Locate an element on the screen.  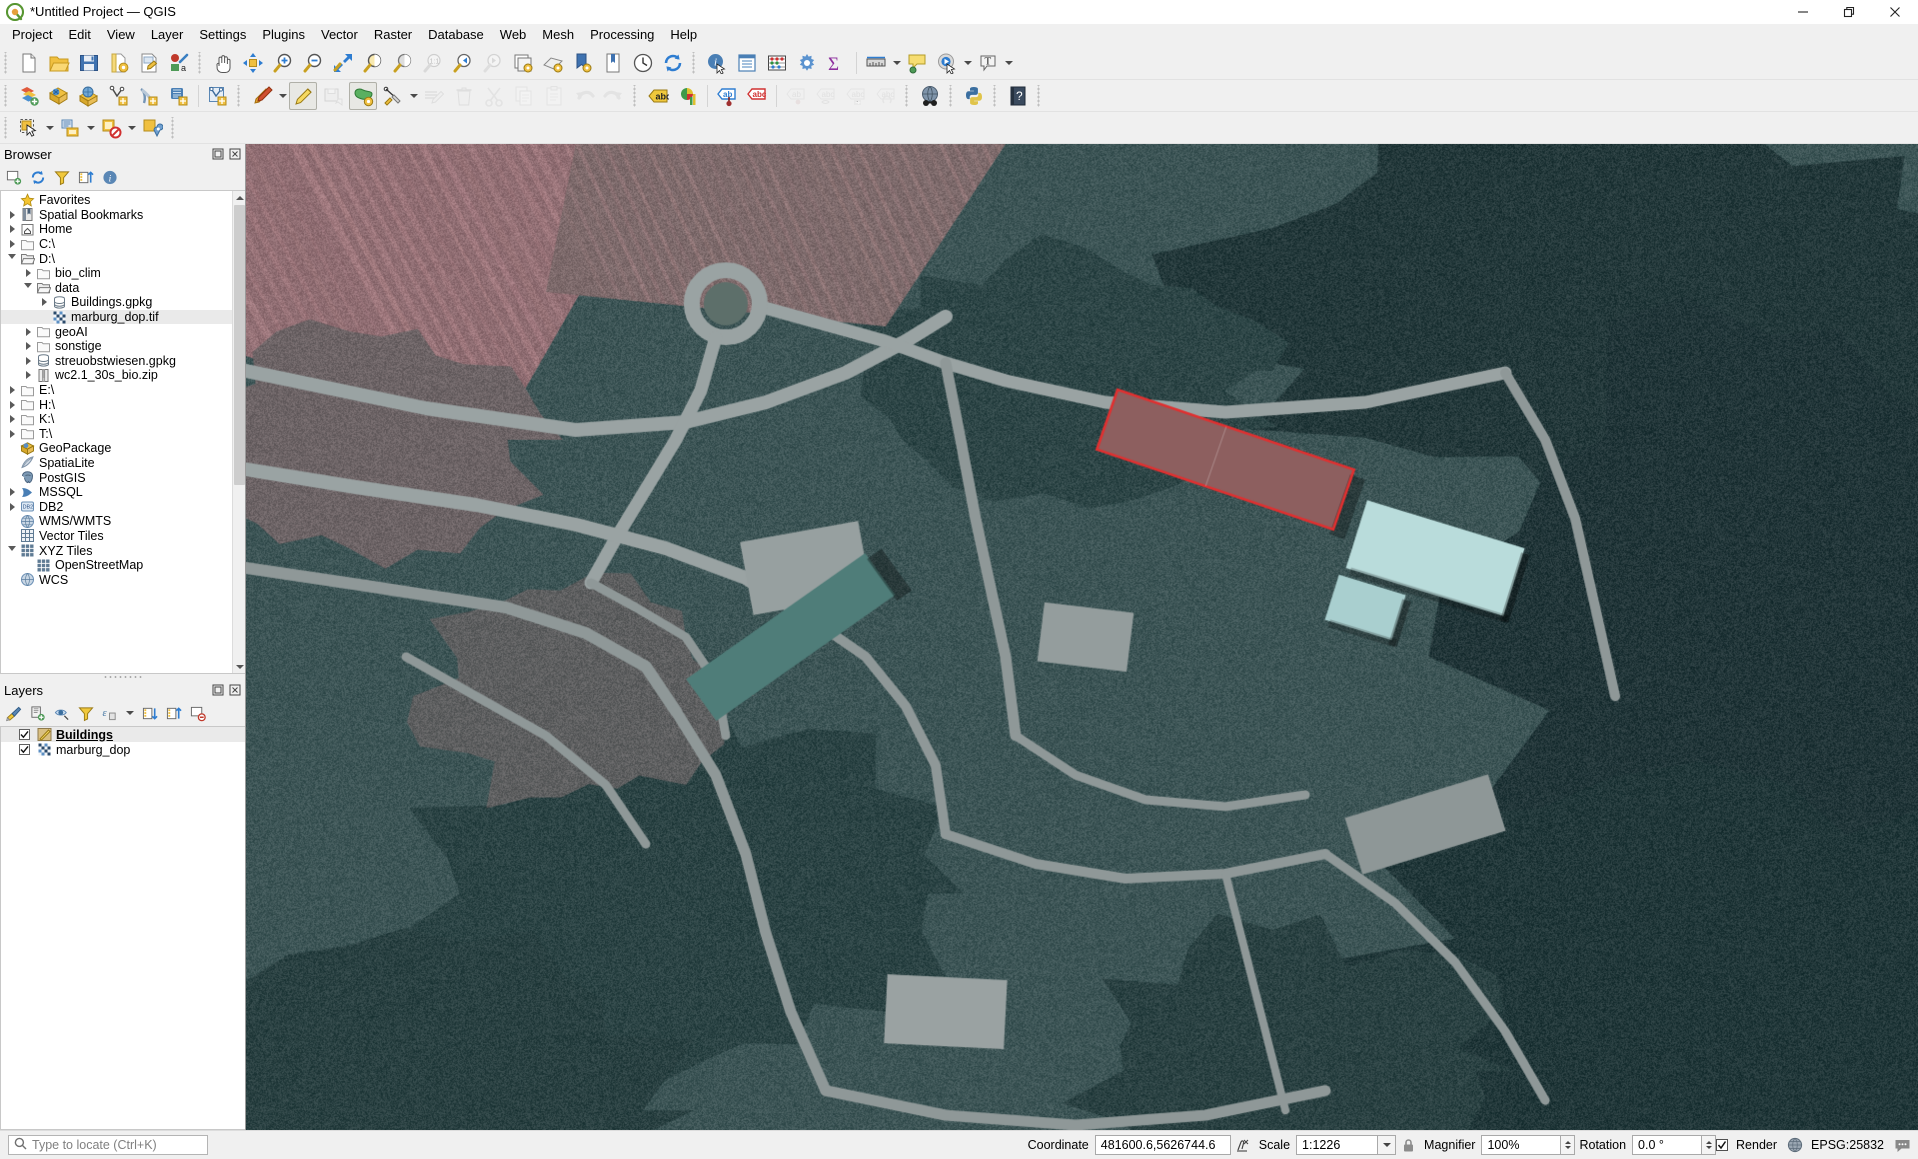
maximize-button is located at coordinates (1849, 12).